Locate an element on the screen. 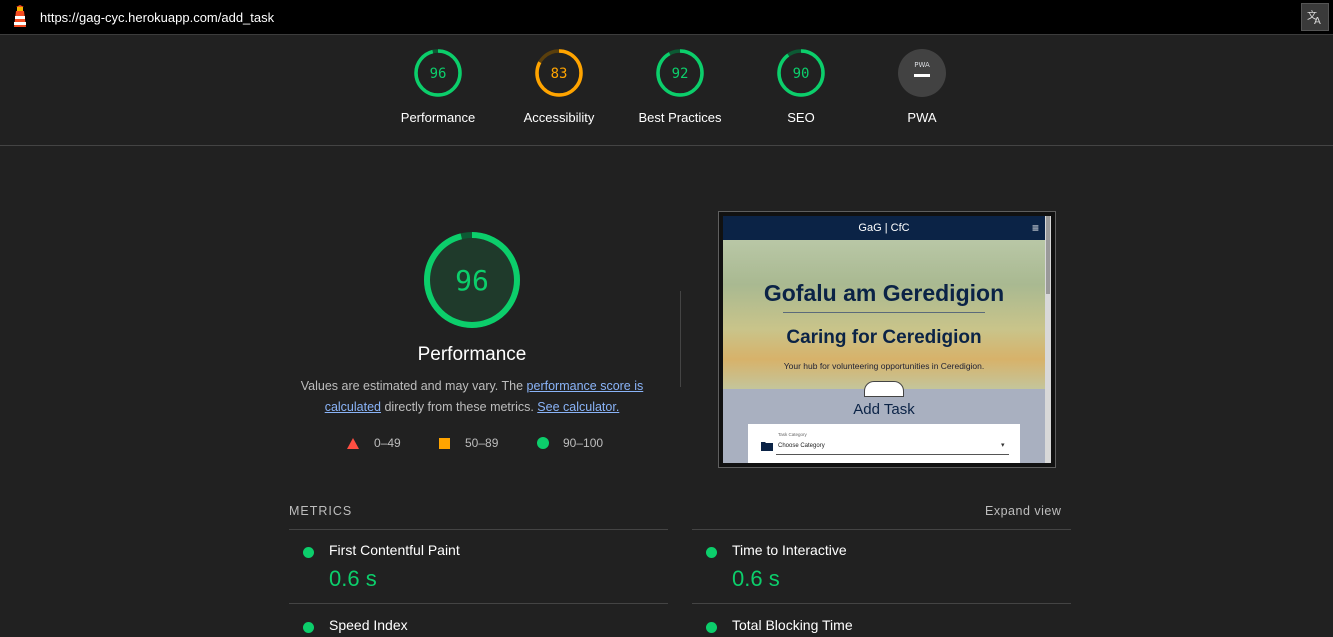 This screenshot has height=637, width=1333. screenshot-scrollbar is located at coordinates (1048, 339).